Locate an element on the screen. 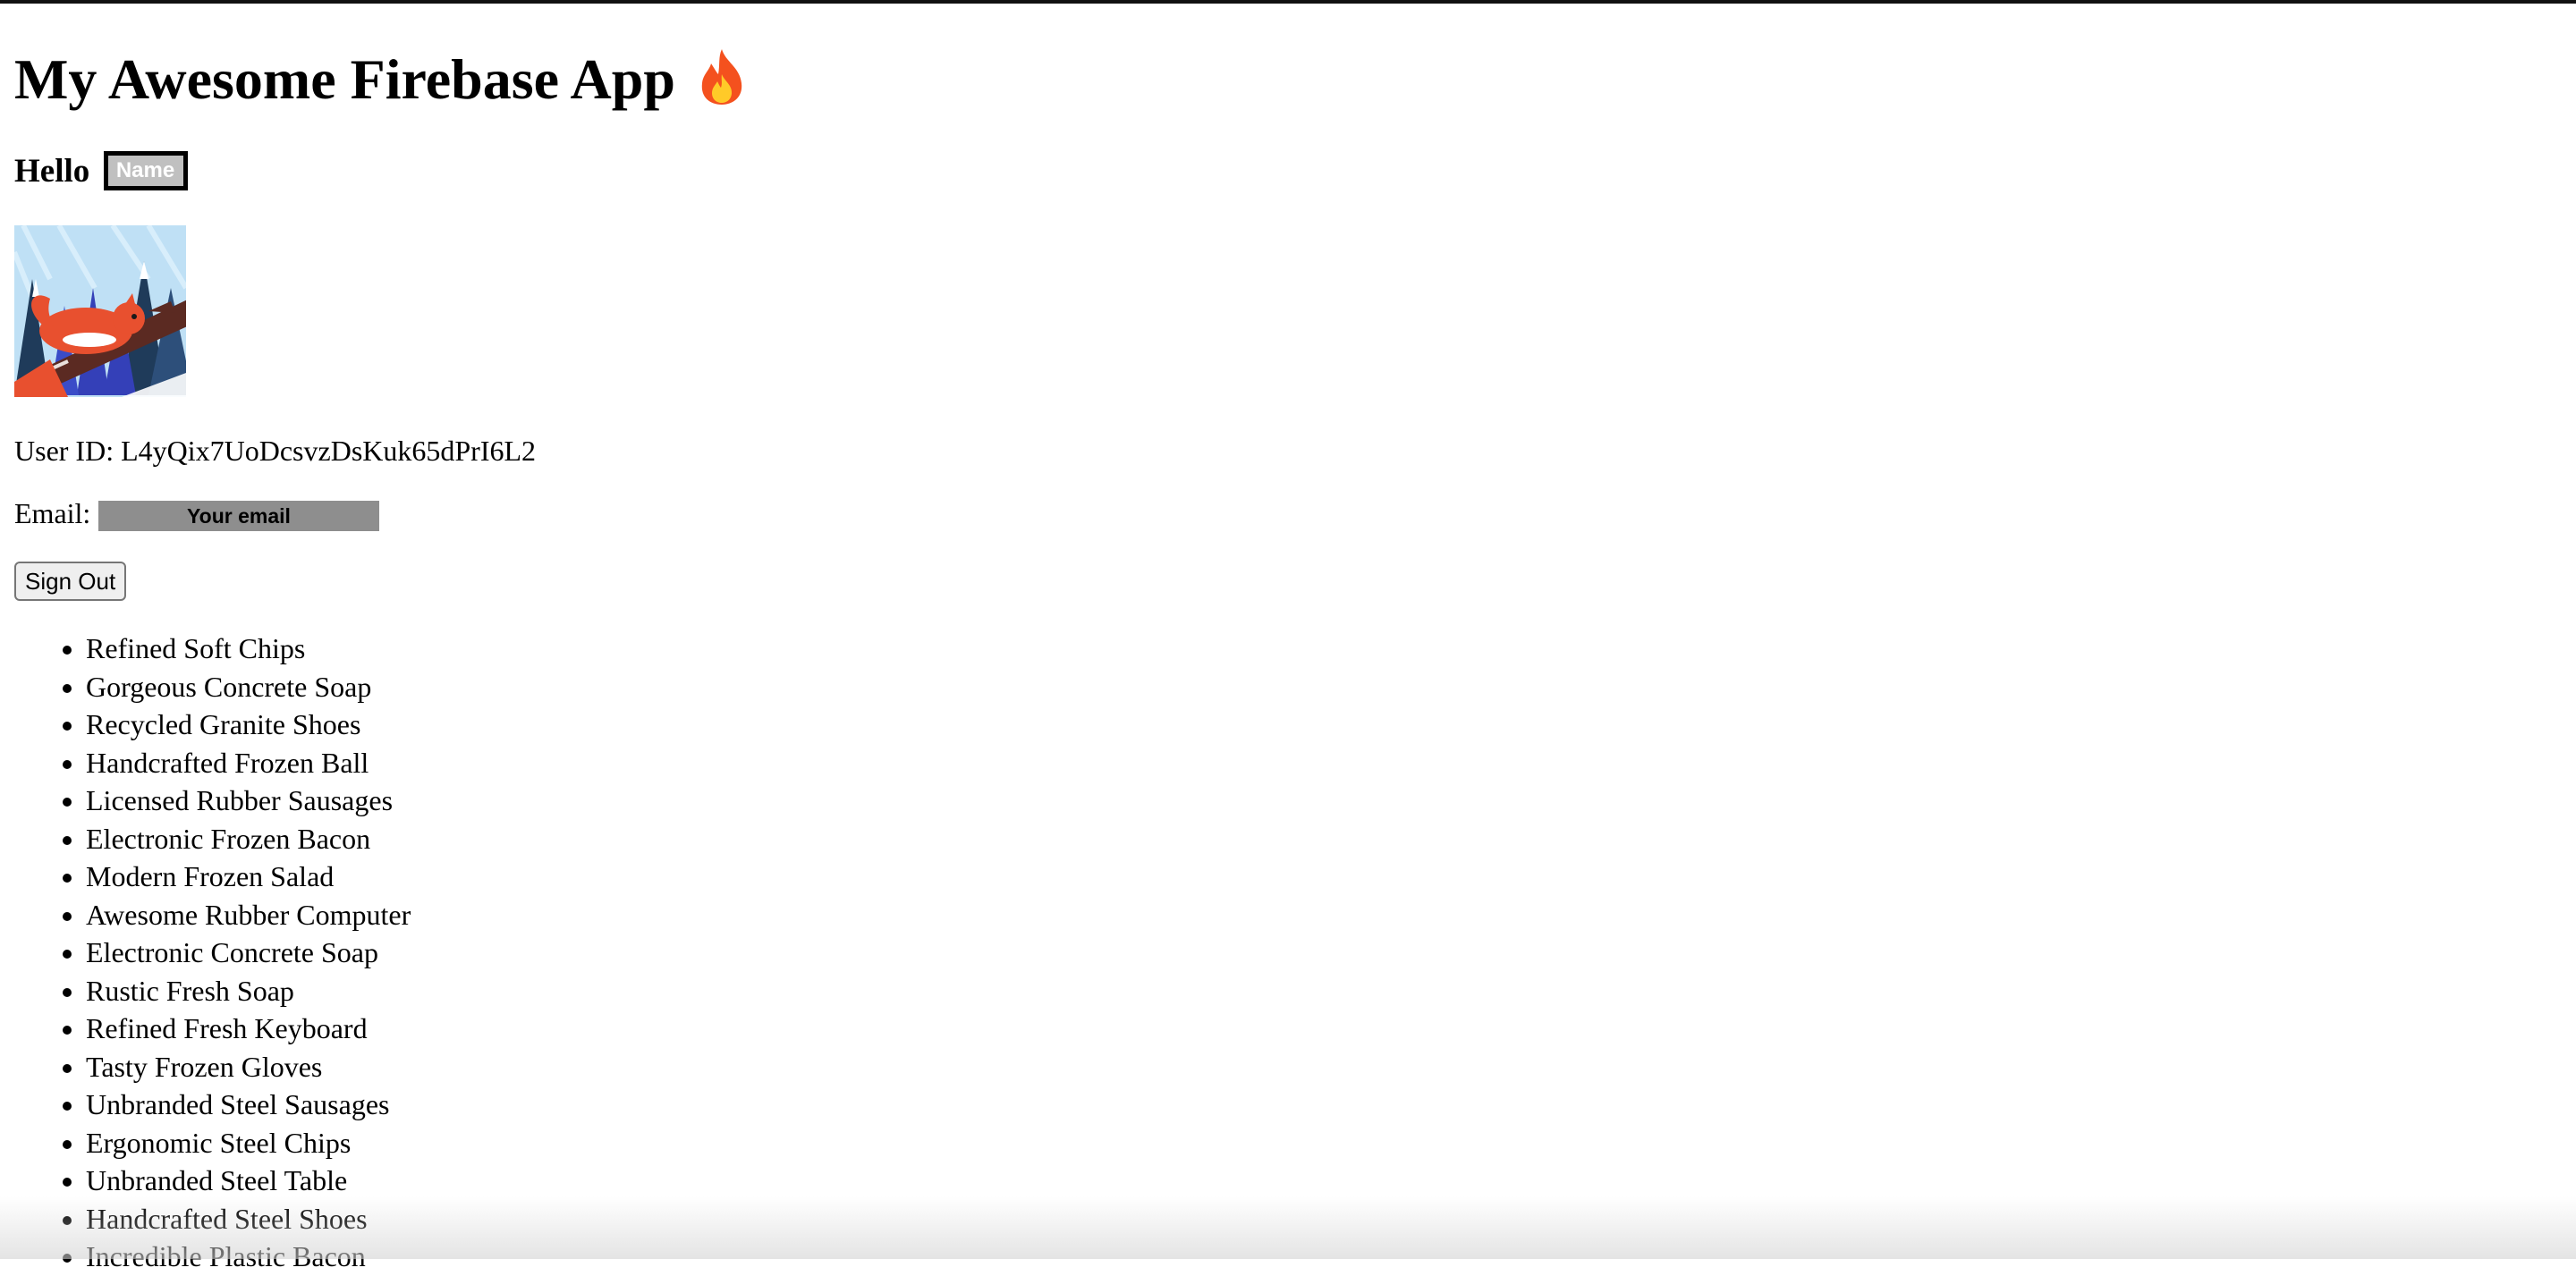 The width and height of the screenshot is (2576, 1276). list-item: Gorgeous Concrete Soap is located at coordinates (248, 687).